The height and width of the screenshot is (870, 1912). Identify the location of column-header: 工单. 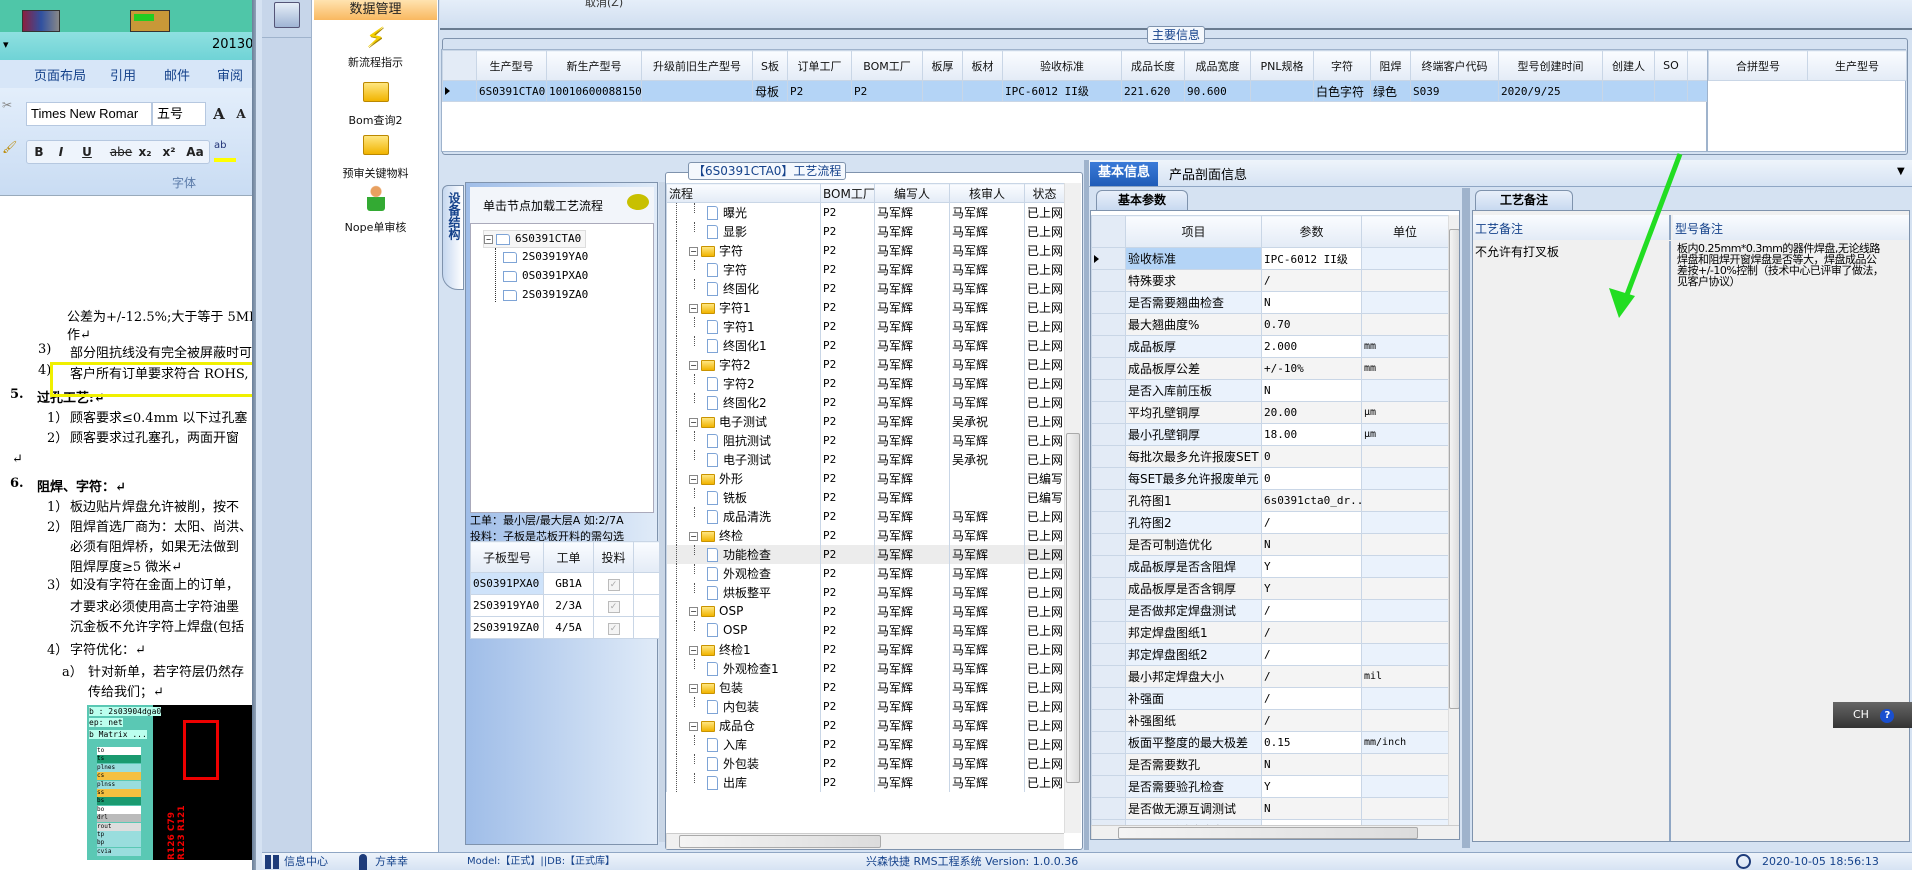
(568, 557).